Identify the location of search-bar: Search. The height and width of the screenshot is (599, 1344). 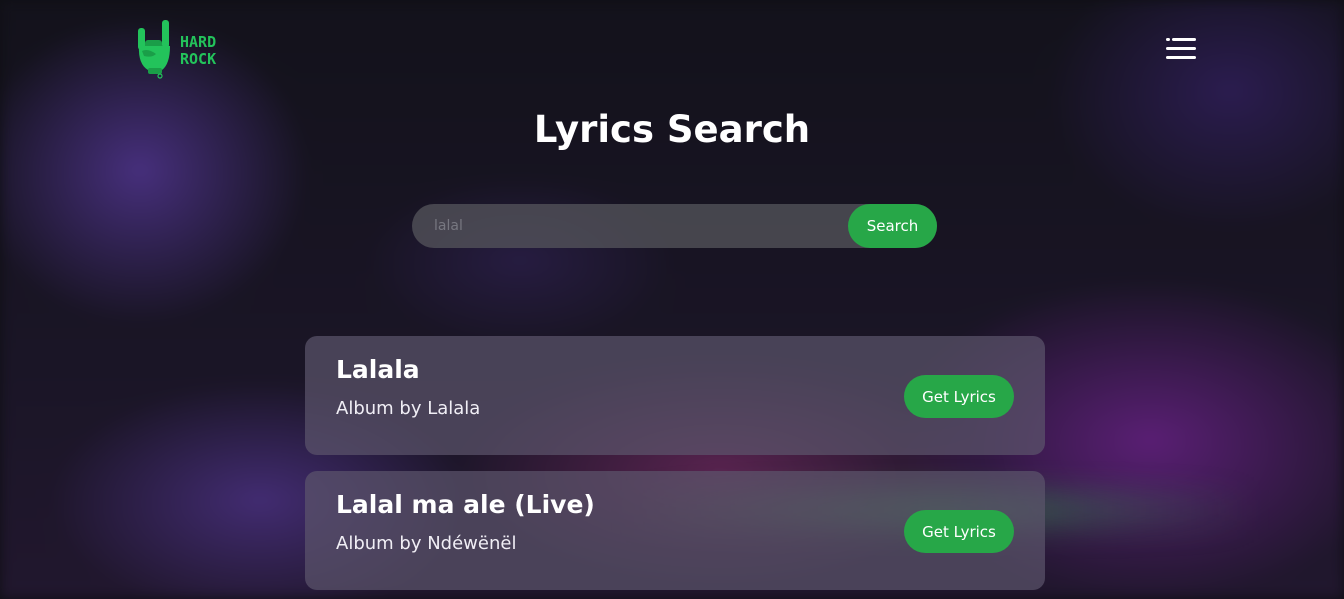
(674, 226).